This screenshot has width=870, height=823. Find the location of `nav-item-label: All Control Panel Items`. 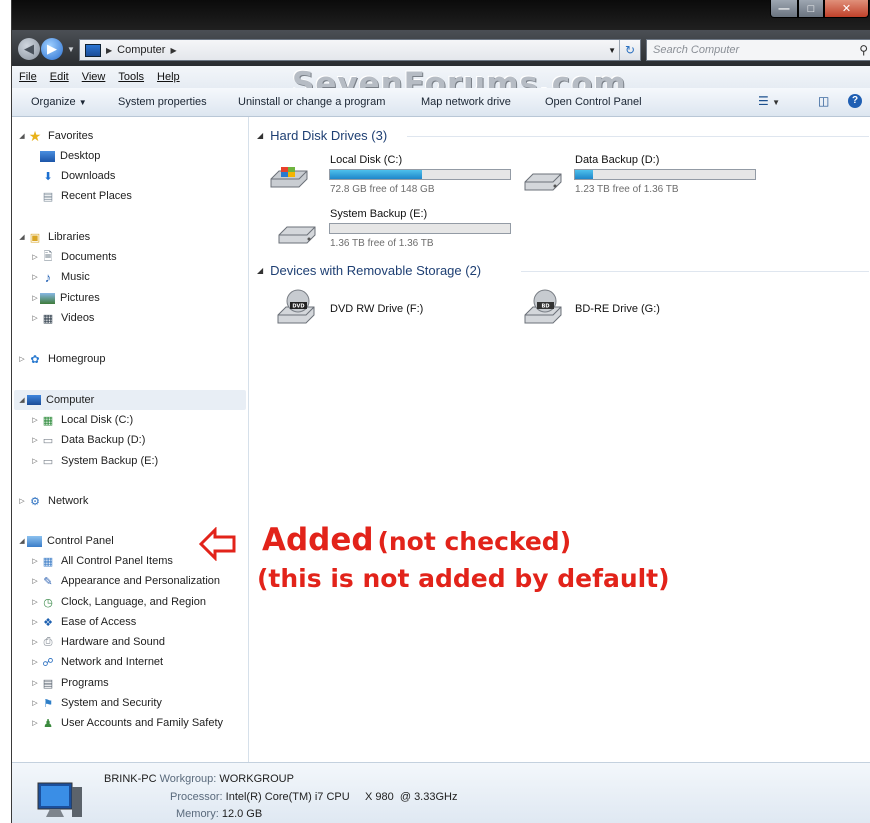

nav-item-label: All Control Panel Items is located at coordinates (117, 561).